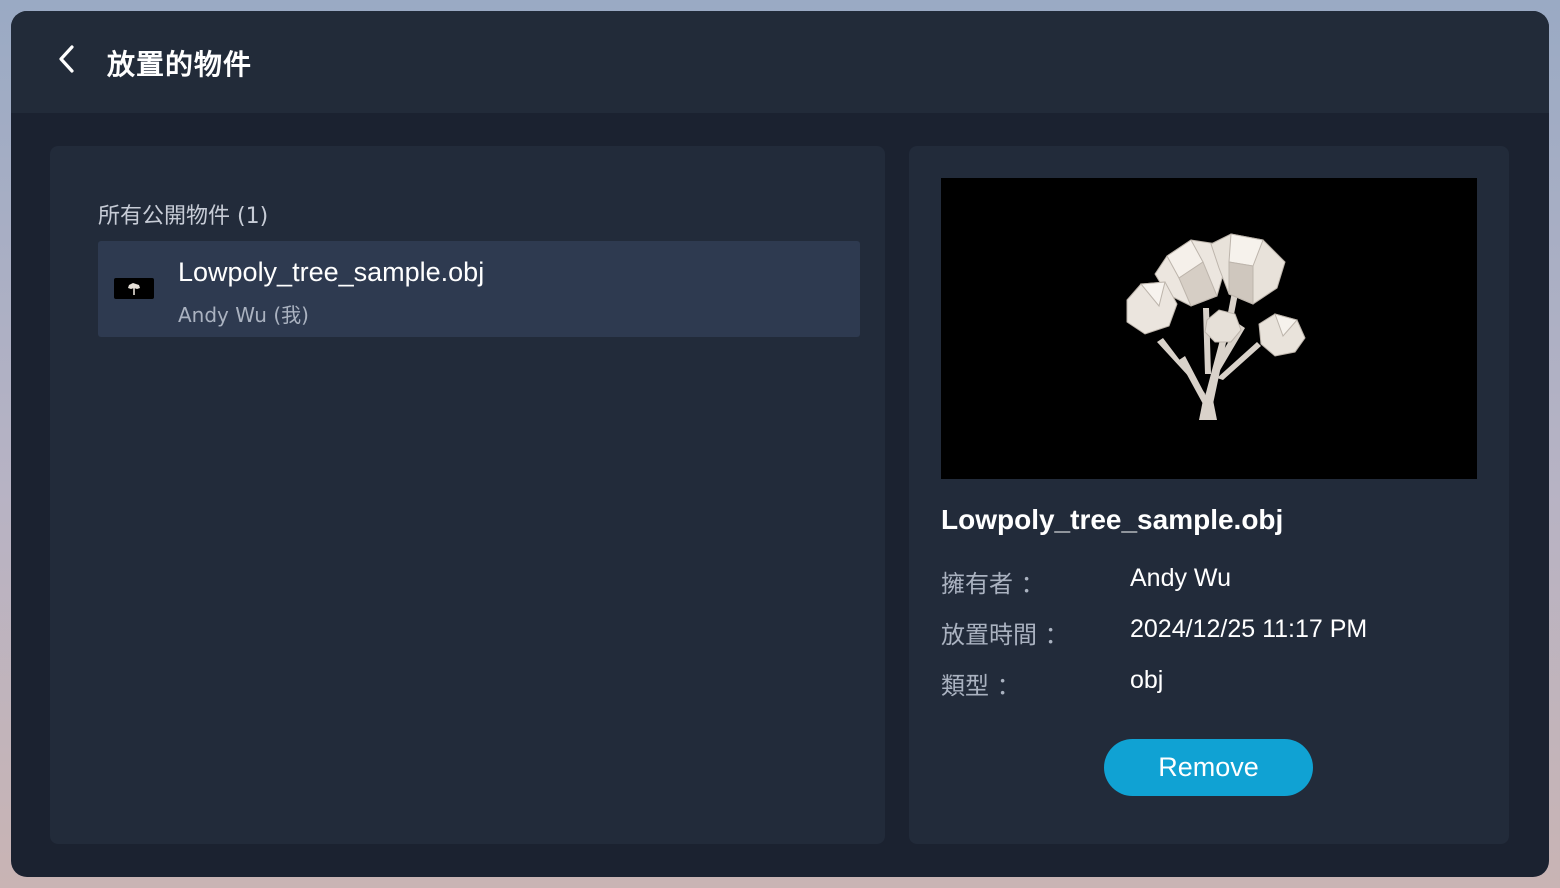 The height and width of the screenshot is (888, 1560). I want to click on remove-button: Remove, so click(1208, 767).